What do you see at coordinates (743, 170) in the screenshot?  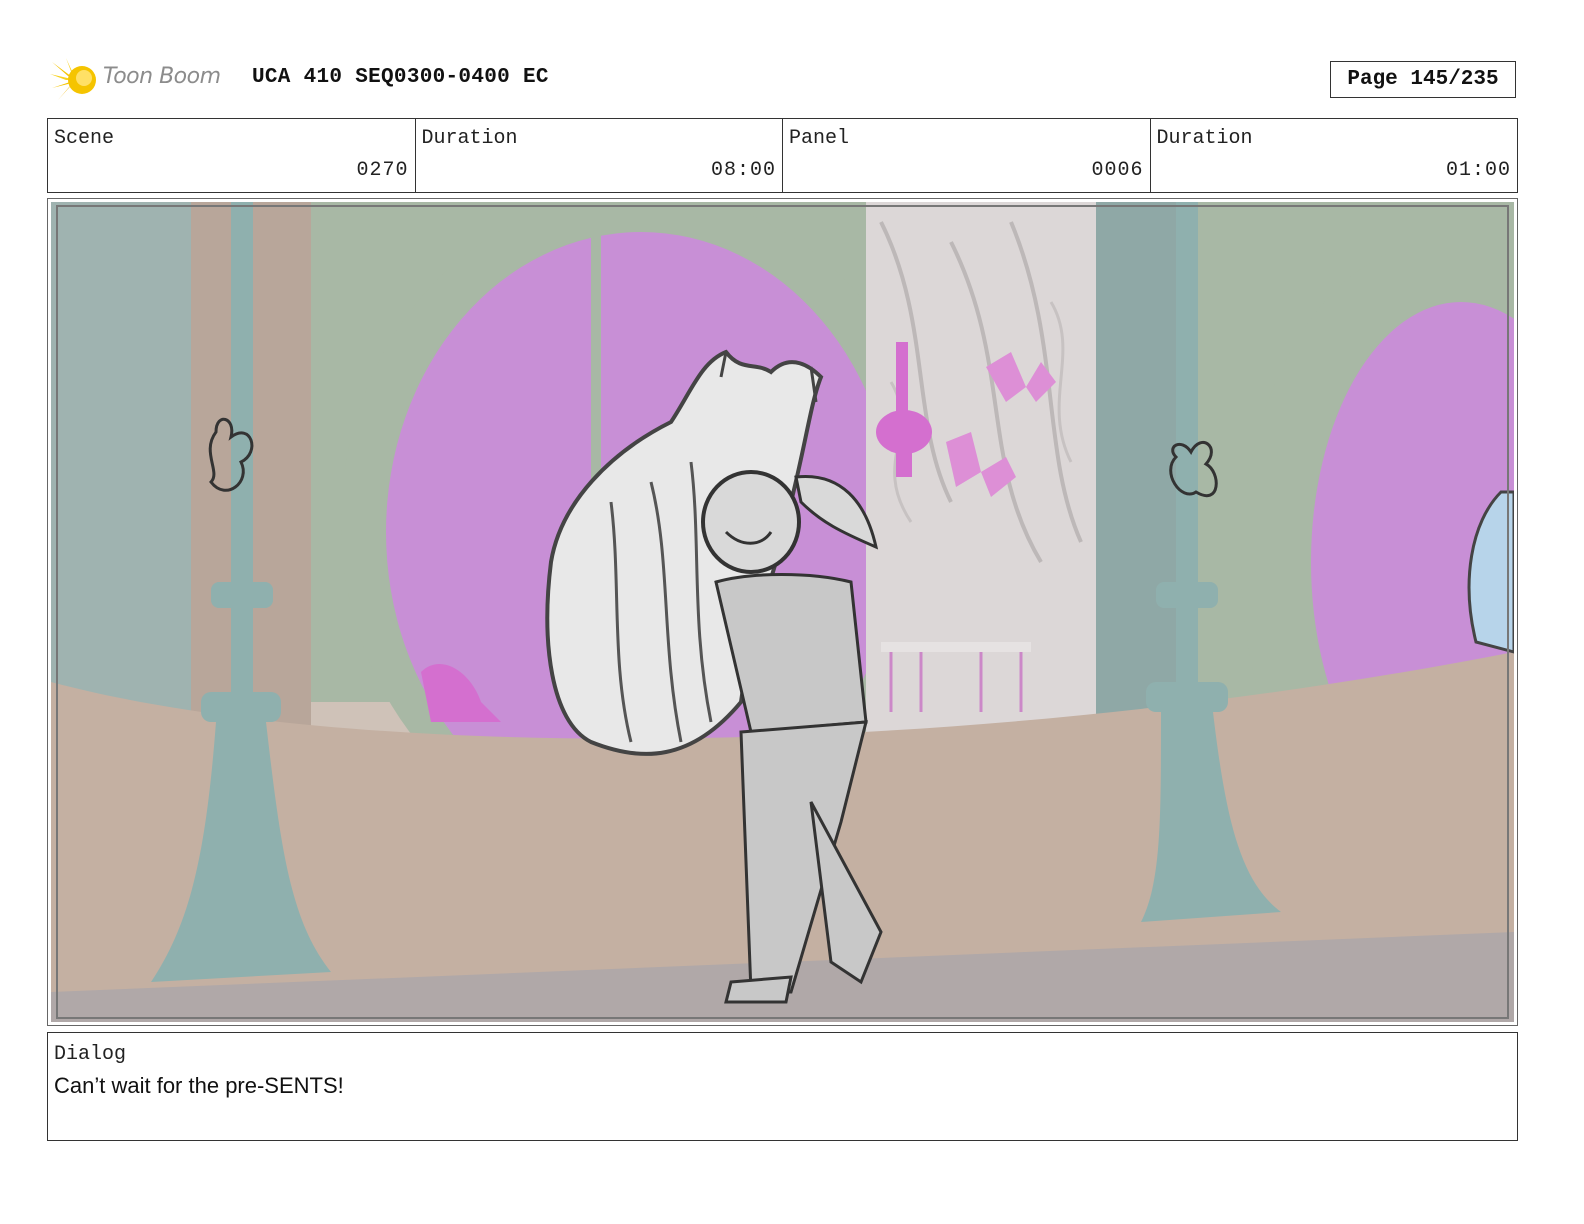 I see `scene-duration-value: 08:00` at bounding box center [743, 170].